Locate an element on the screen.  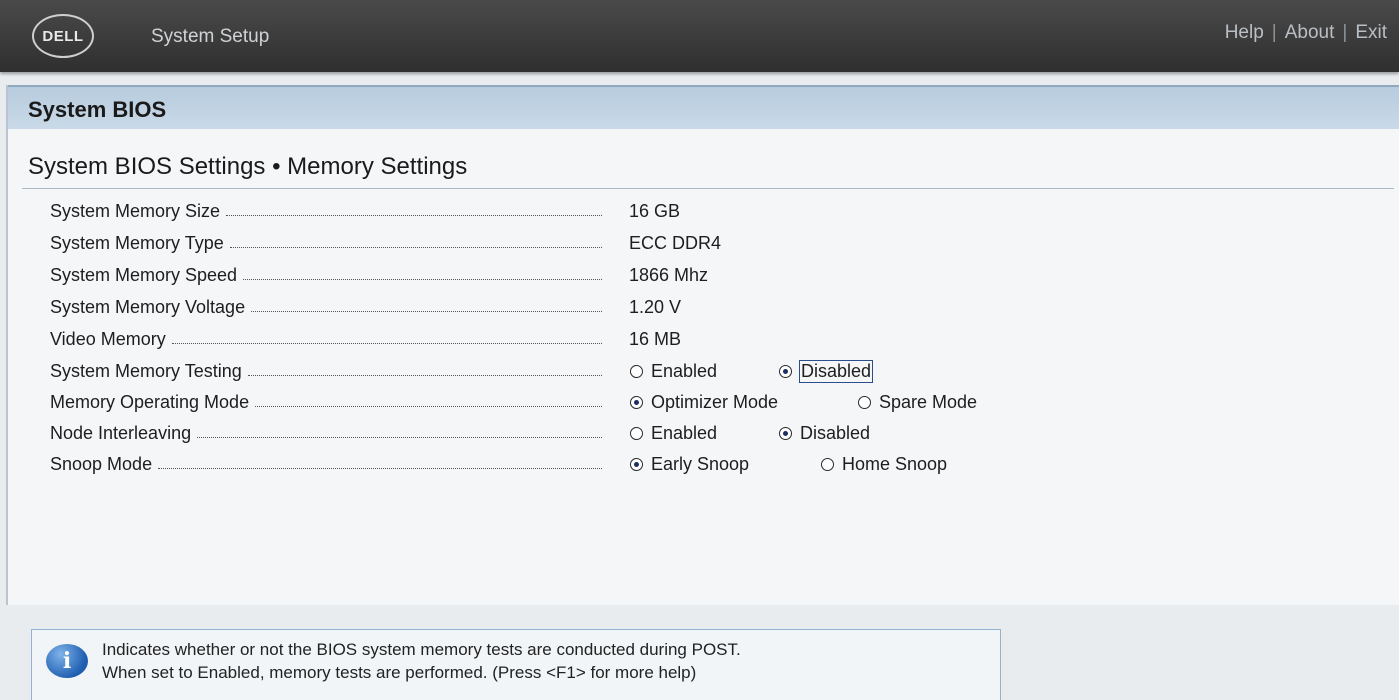
radio-home-snoop: Home Snoop is located at coordinates (884, 464).